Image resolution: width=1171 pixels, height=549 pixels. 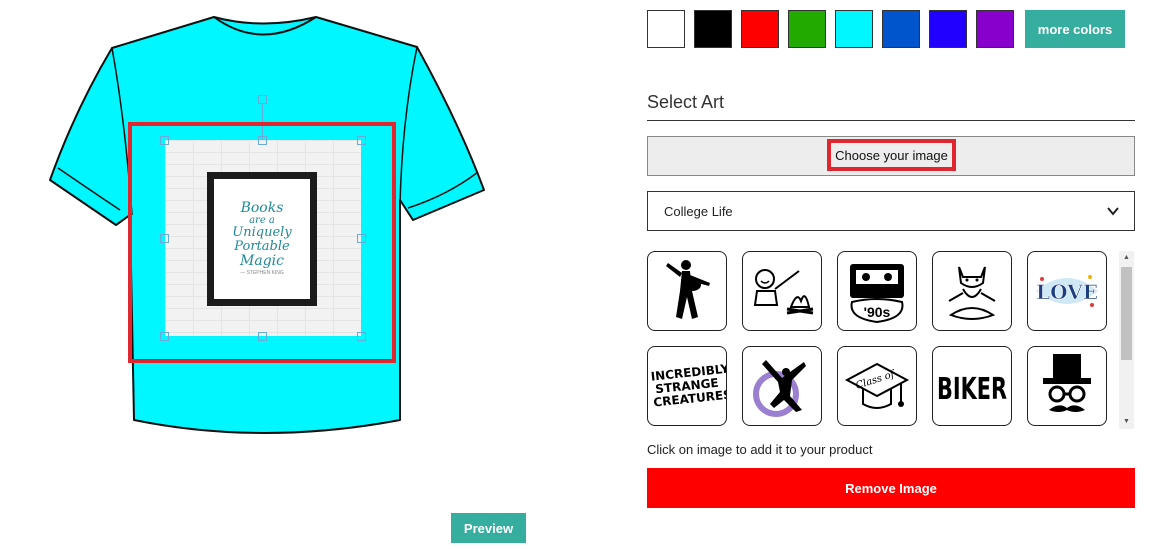 I want to click on color-swatch-blue, so click(x=901, y=29).